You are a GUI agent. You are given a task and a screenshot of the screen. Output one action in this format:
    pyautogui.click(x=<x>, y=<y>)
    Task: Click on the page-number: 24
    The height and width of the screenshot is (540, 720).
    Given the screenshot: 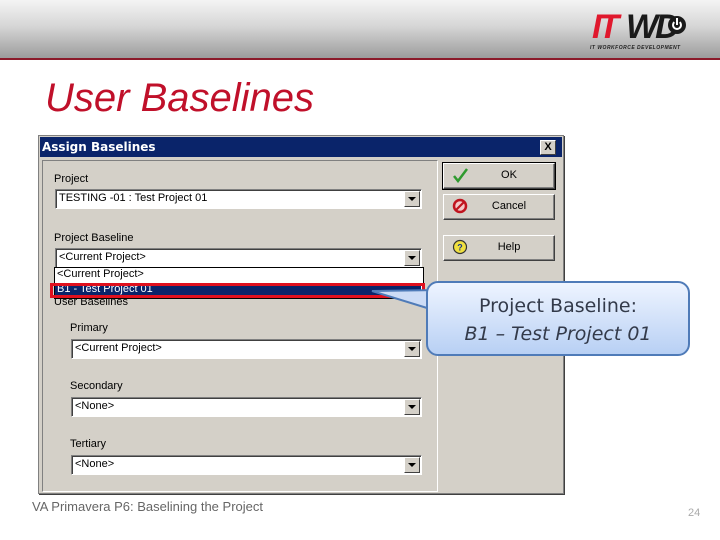 What is the action you would take?
    pyautogui.click(x=694, y=513)
    